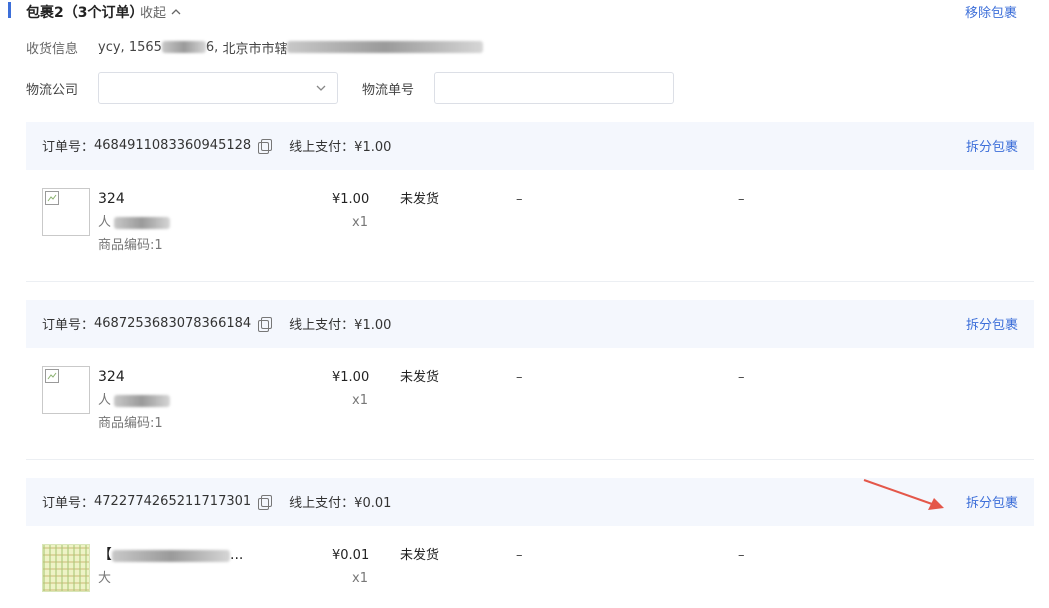  I want to click on redacted-phone, so click(183, 47).